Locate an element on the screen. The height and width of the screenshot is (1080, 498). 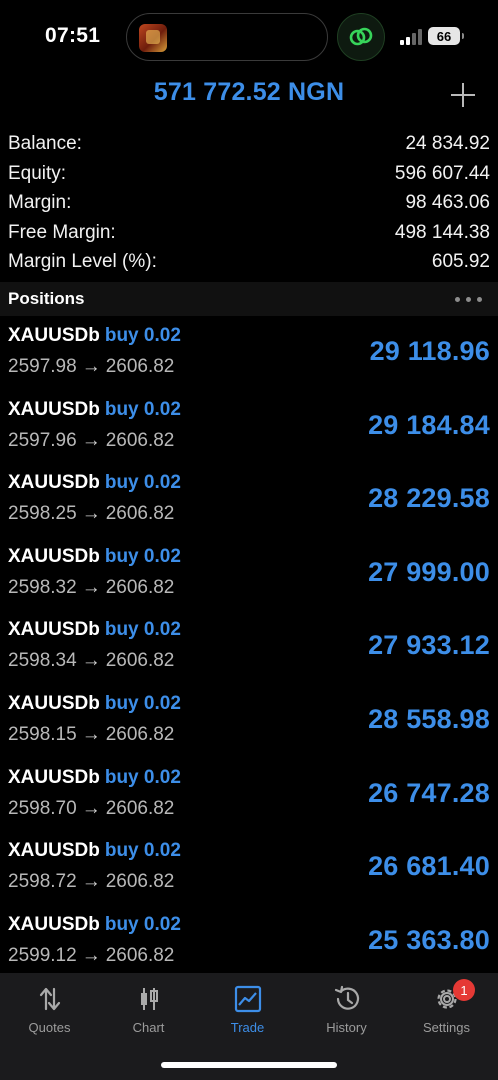
tab-settings: 1 Settings is located at coordinates (446, 1011).